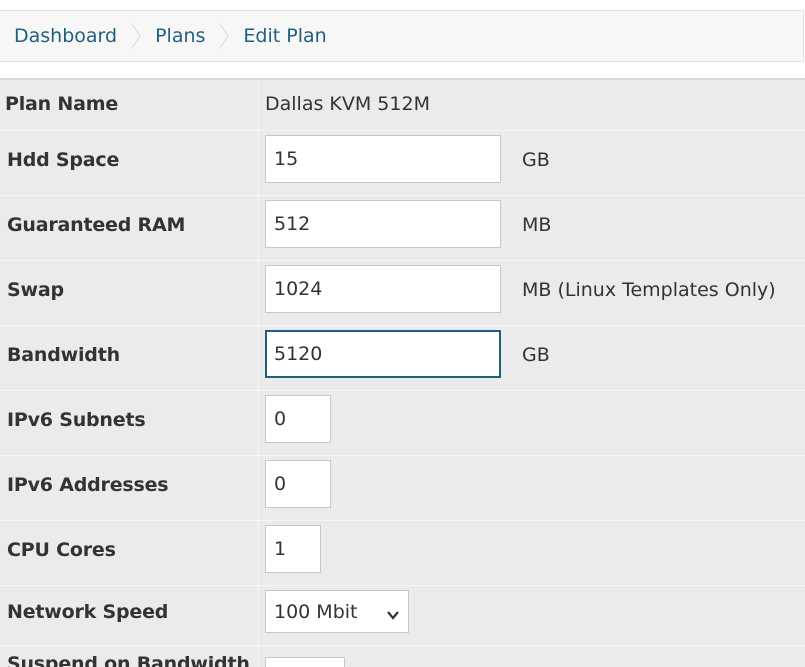 The width and height of the screenshot is (805, 667). I want to click on guaranteed-ram-input, so click(383, 224).